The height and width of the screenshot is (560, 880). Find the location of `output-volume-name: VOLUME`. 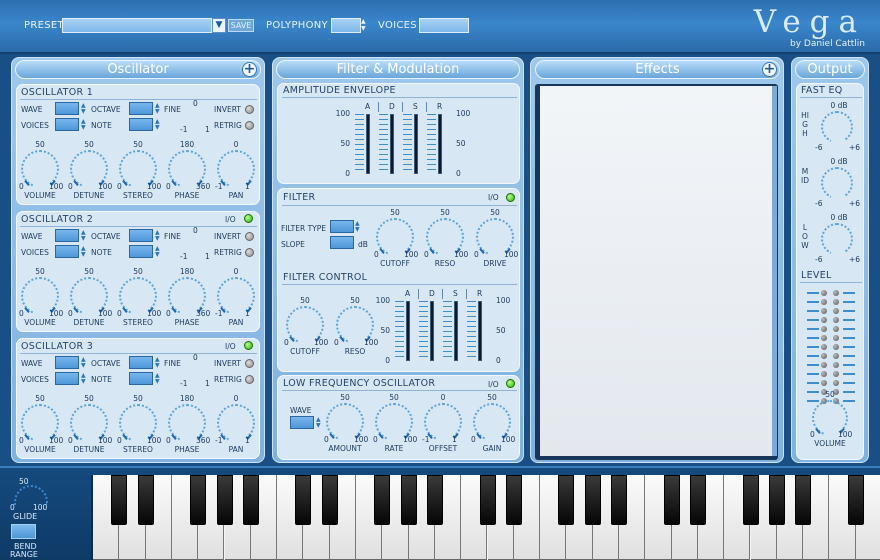

output-volume-name: VOLUME is located at coordinates (830, 443).